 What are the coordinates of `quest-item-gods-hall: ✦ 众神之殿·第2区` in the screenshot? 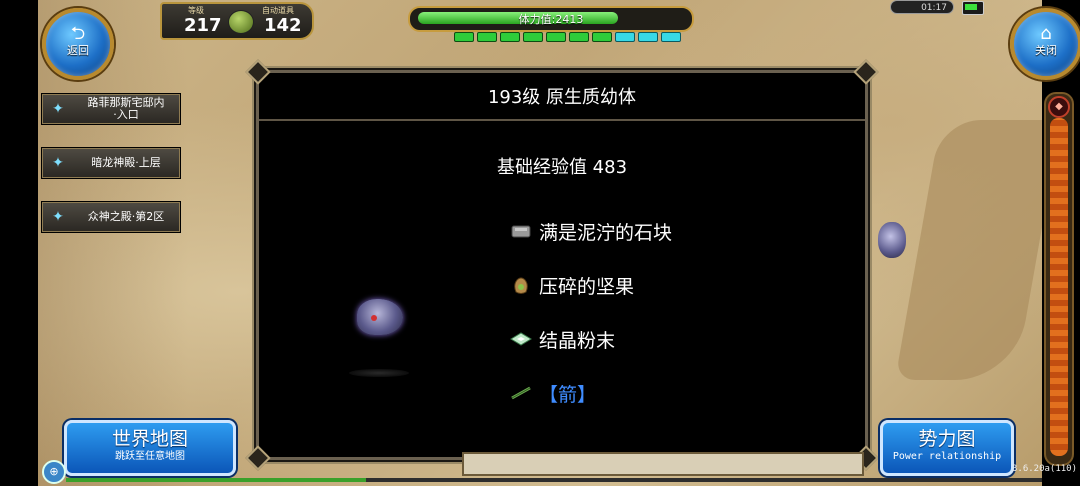 It's located at (111, 217).